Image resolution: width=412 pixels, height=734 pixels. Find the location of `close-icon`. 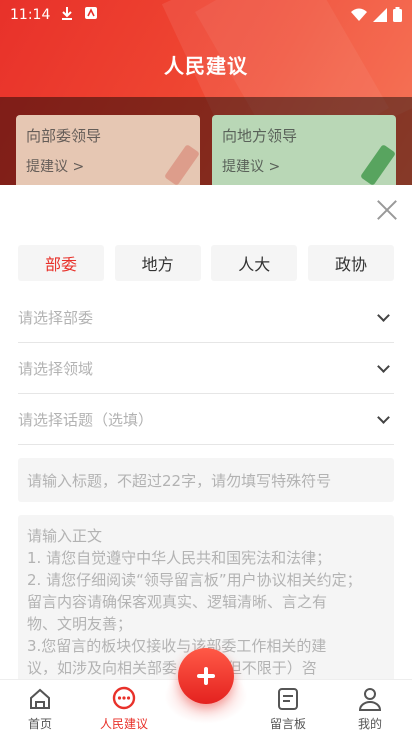

close-icon is located at coordinates (387, 210).